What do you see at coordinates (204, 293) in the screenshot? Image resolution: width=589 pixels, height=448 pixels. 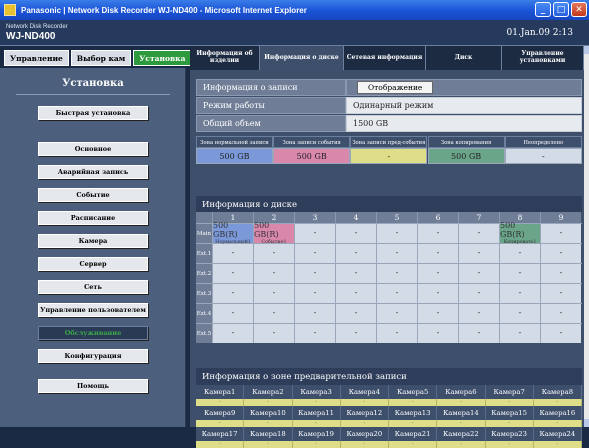 I see `disk-row-label: Ext.3` at bounding box center [204, 293].